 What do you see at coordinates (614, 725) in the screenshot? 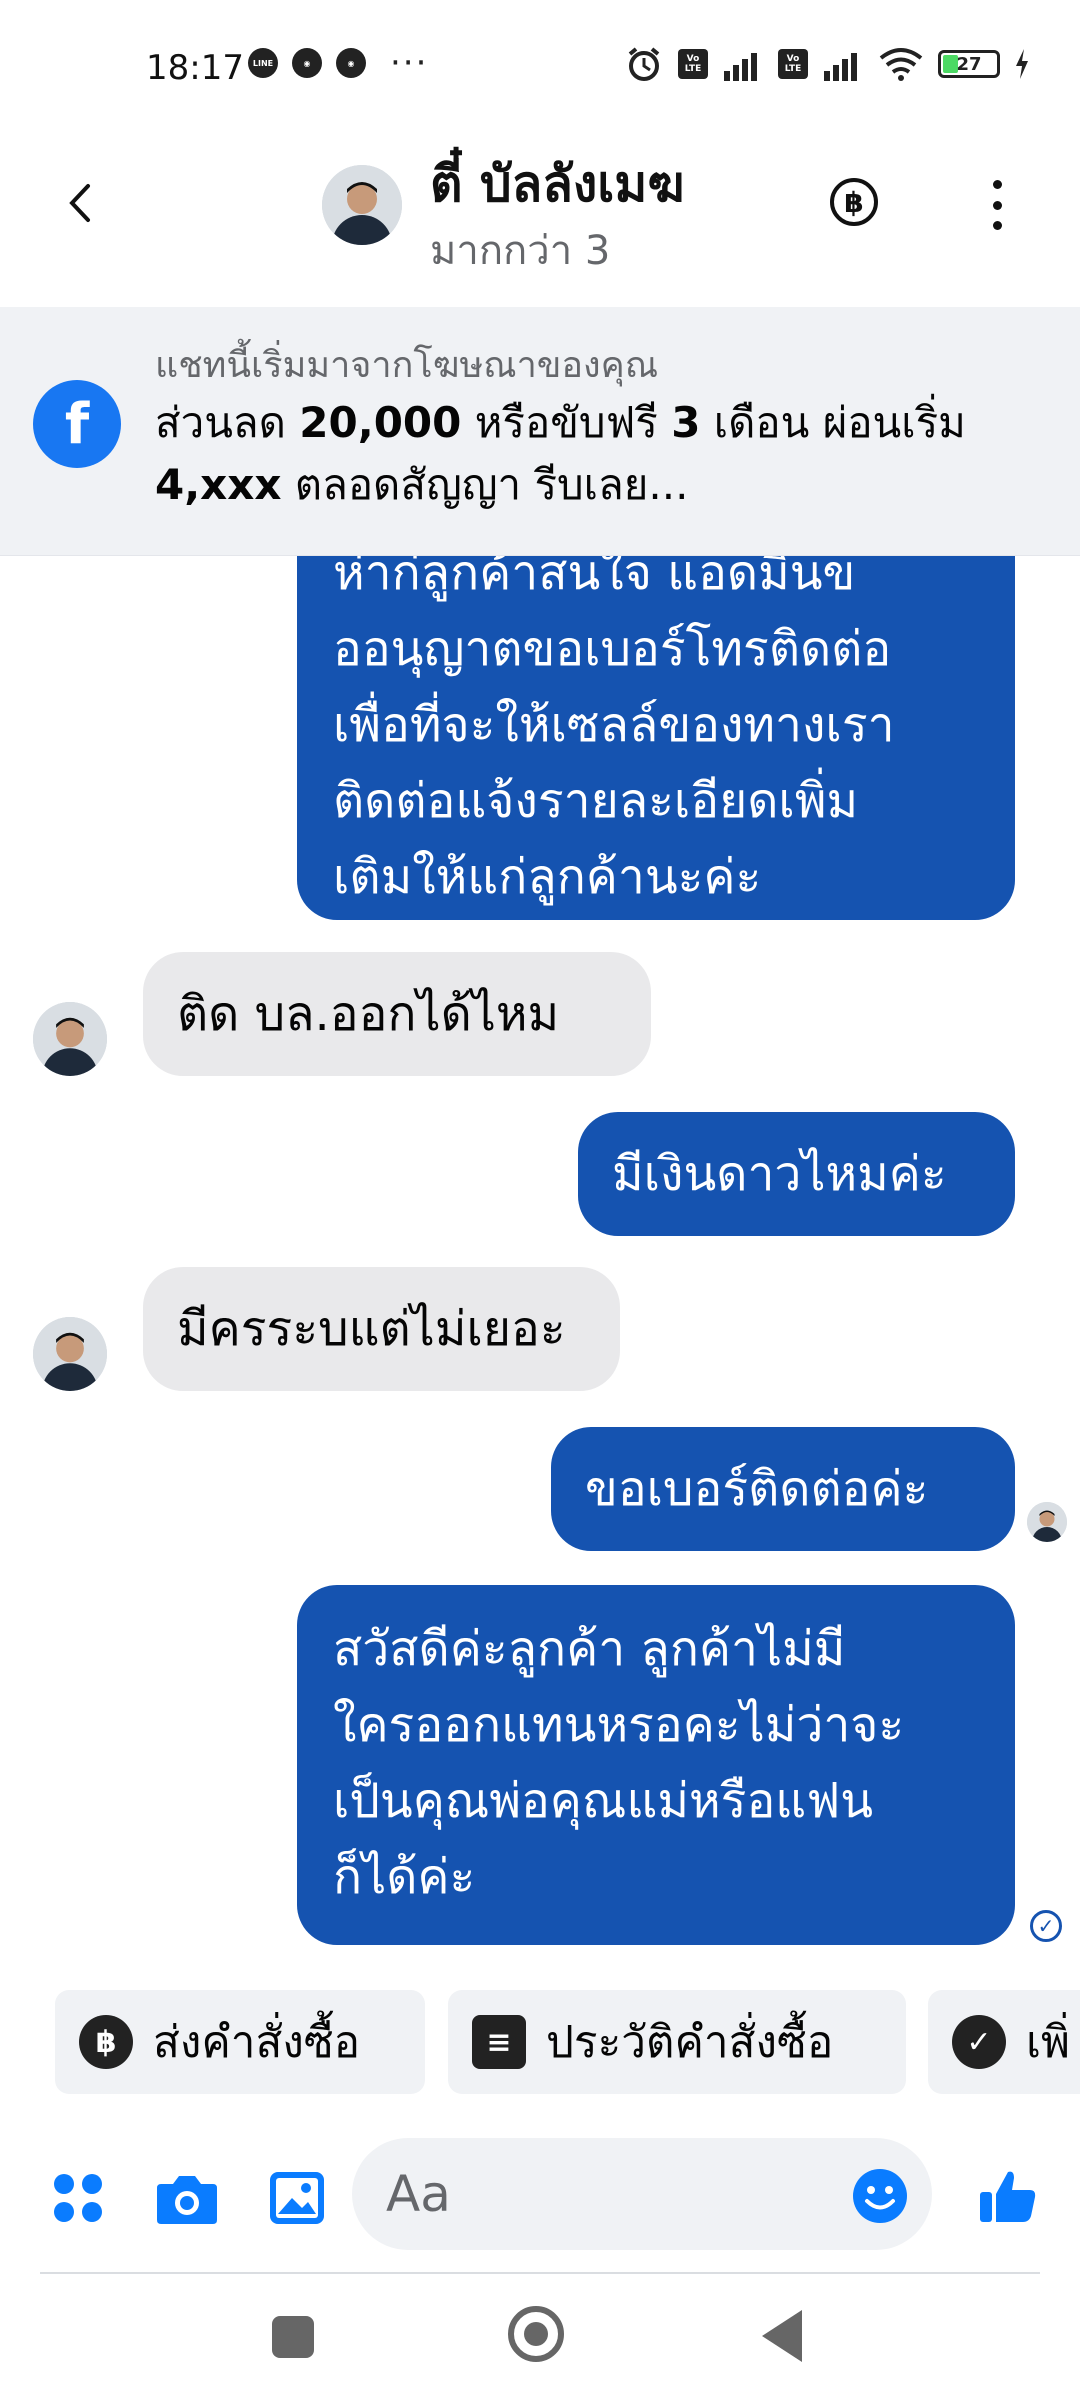
I see `message-line: เพื่อที่จะให้เซลล์ของทางเรา` at bounding box center [614, 725].